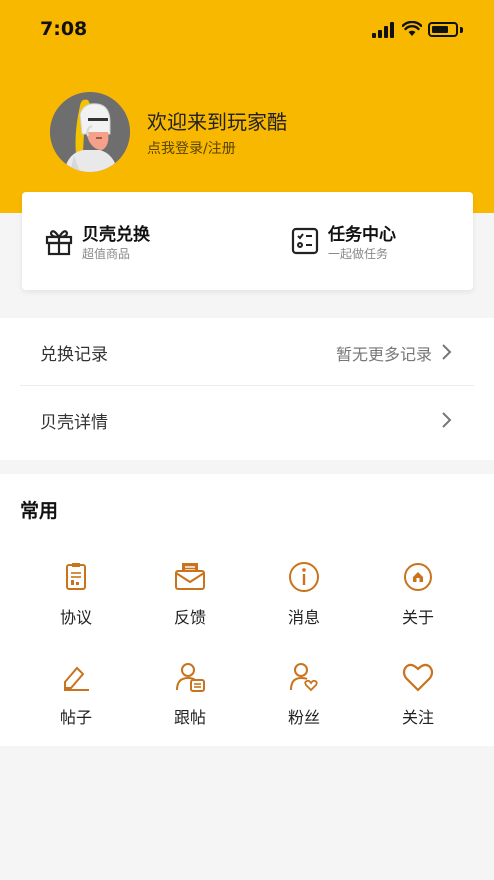  I want to click on posts-label: 帖子, so click(75, 717).